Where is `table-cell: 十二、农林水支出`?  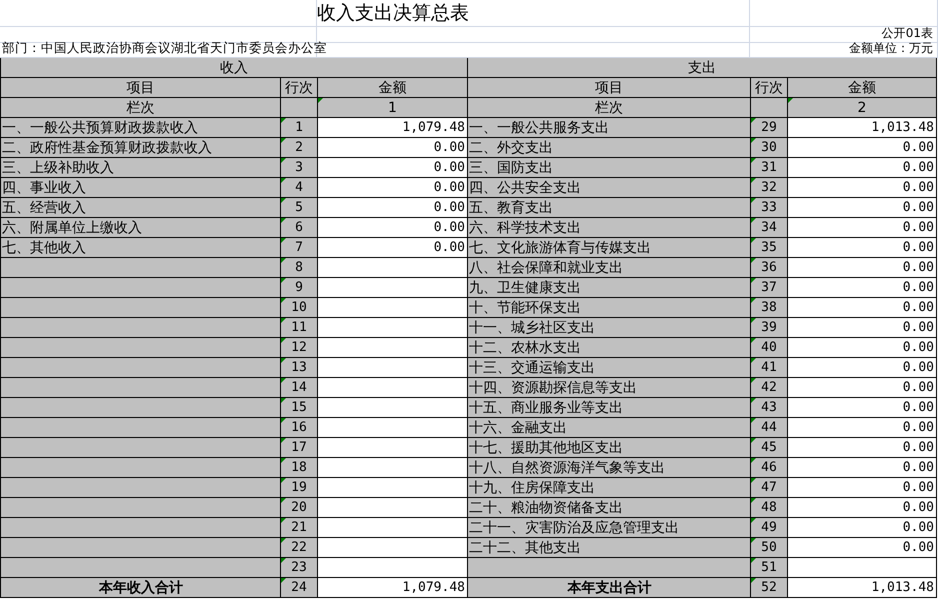
table-cell: 十二、农林水支出 is located at coordinates (609, 348).